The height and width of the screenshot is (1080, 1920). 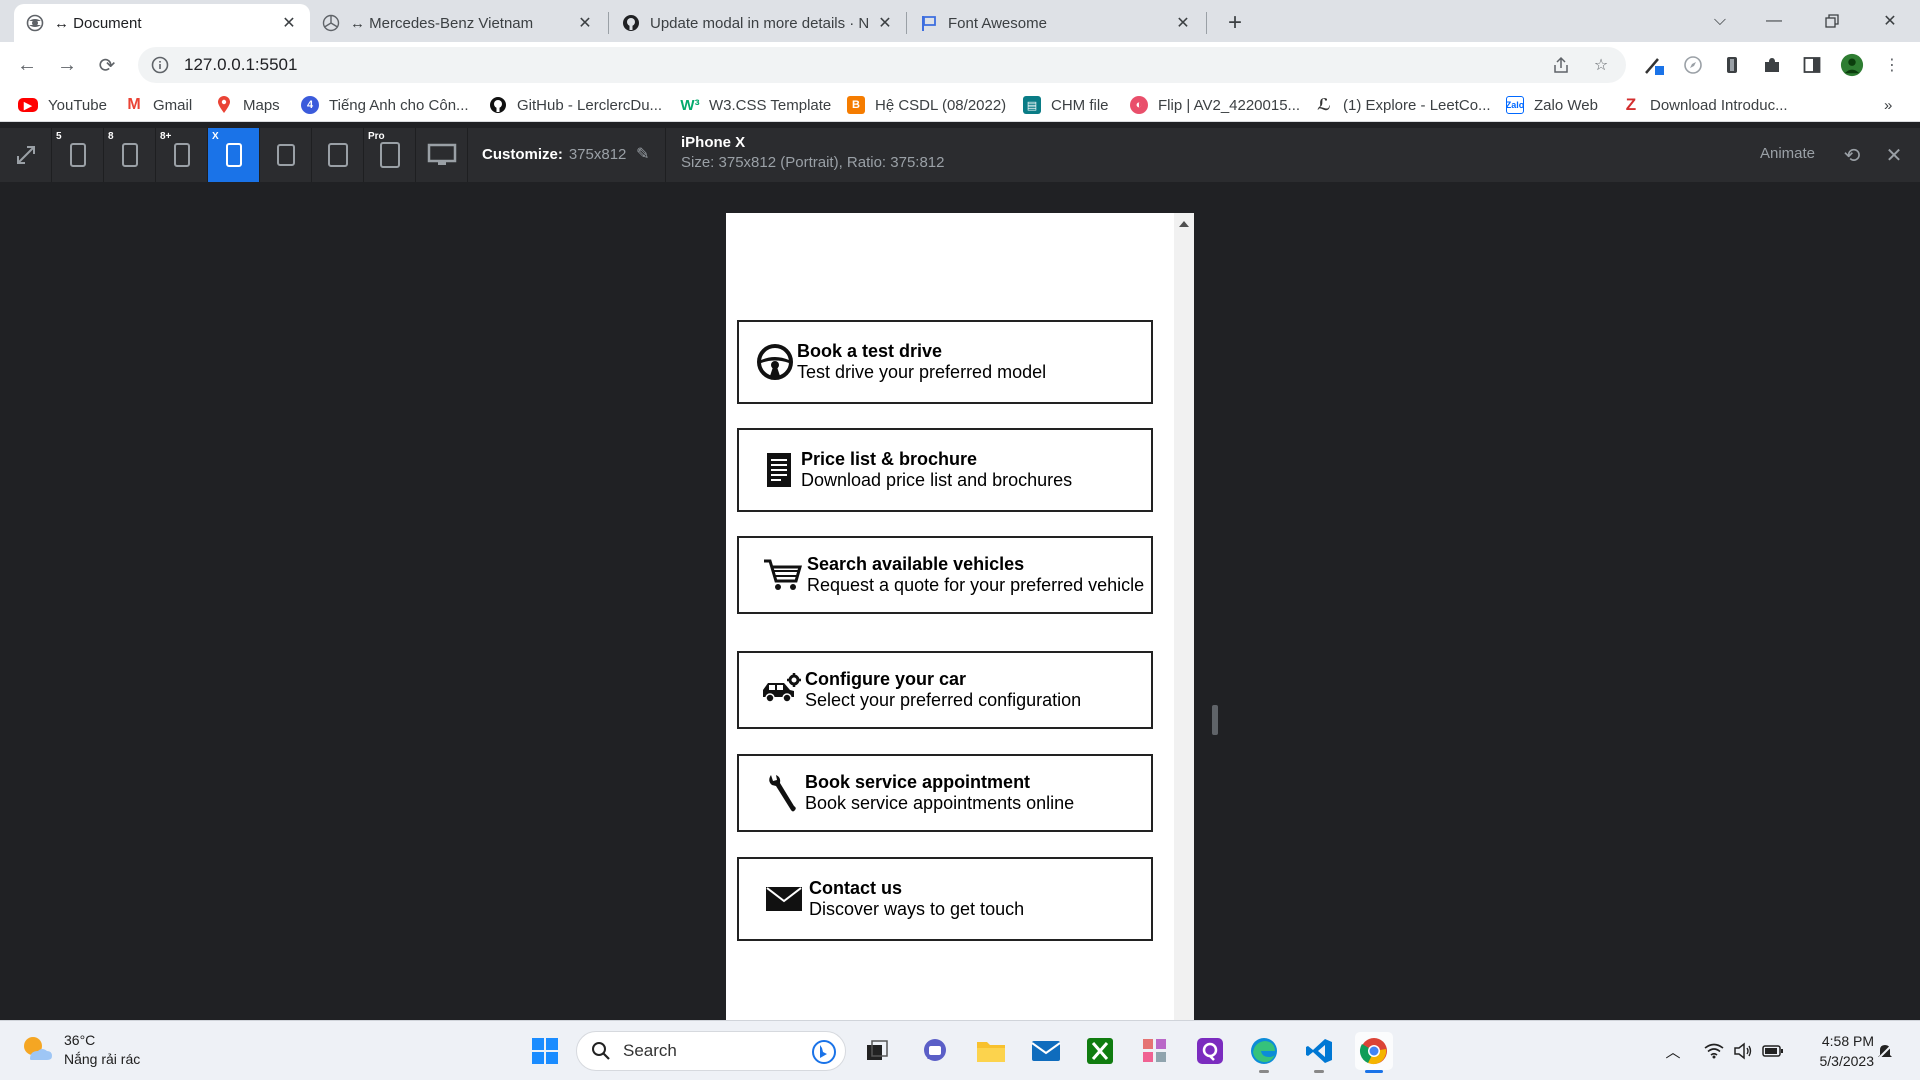 I want to click on reload-button: ⟳, so click(x=107, y=65).